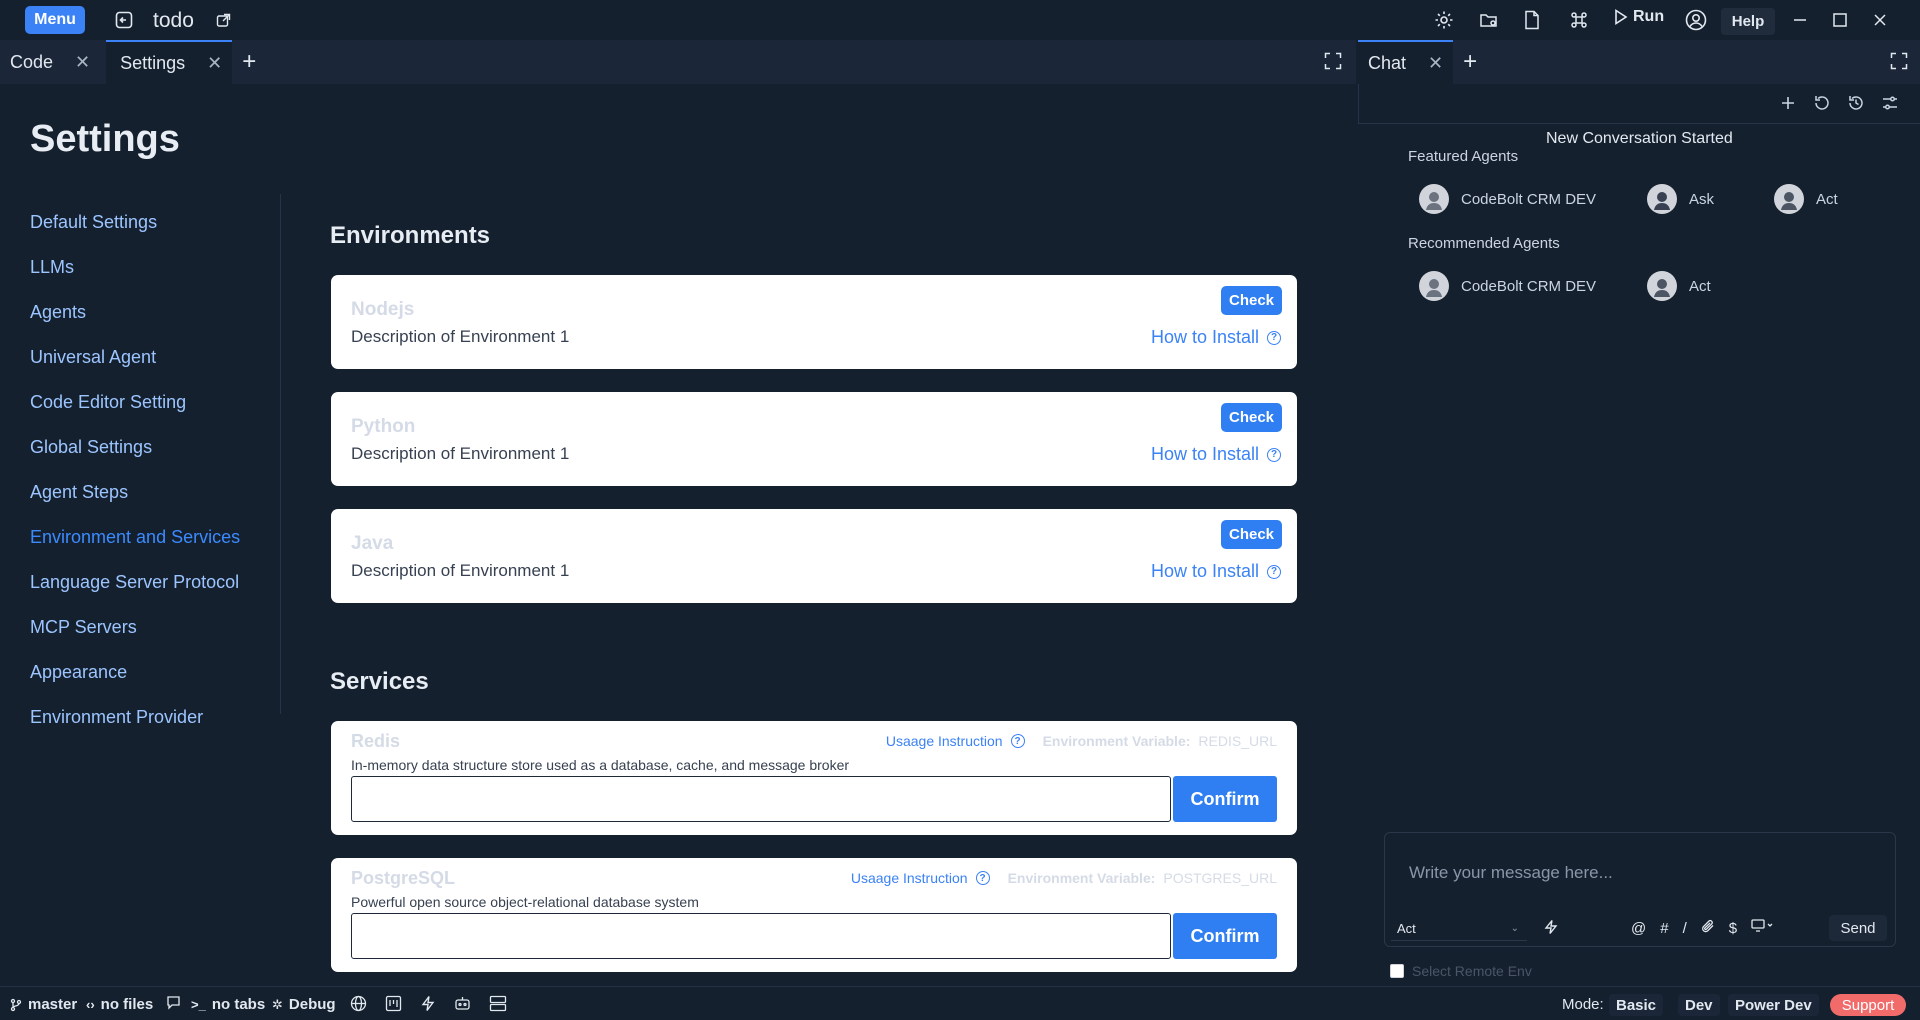  Describe the element at coordinates (58, 312) in the screenshot. I see `nav-item-agents: Agents` at that location.